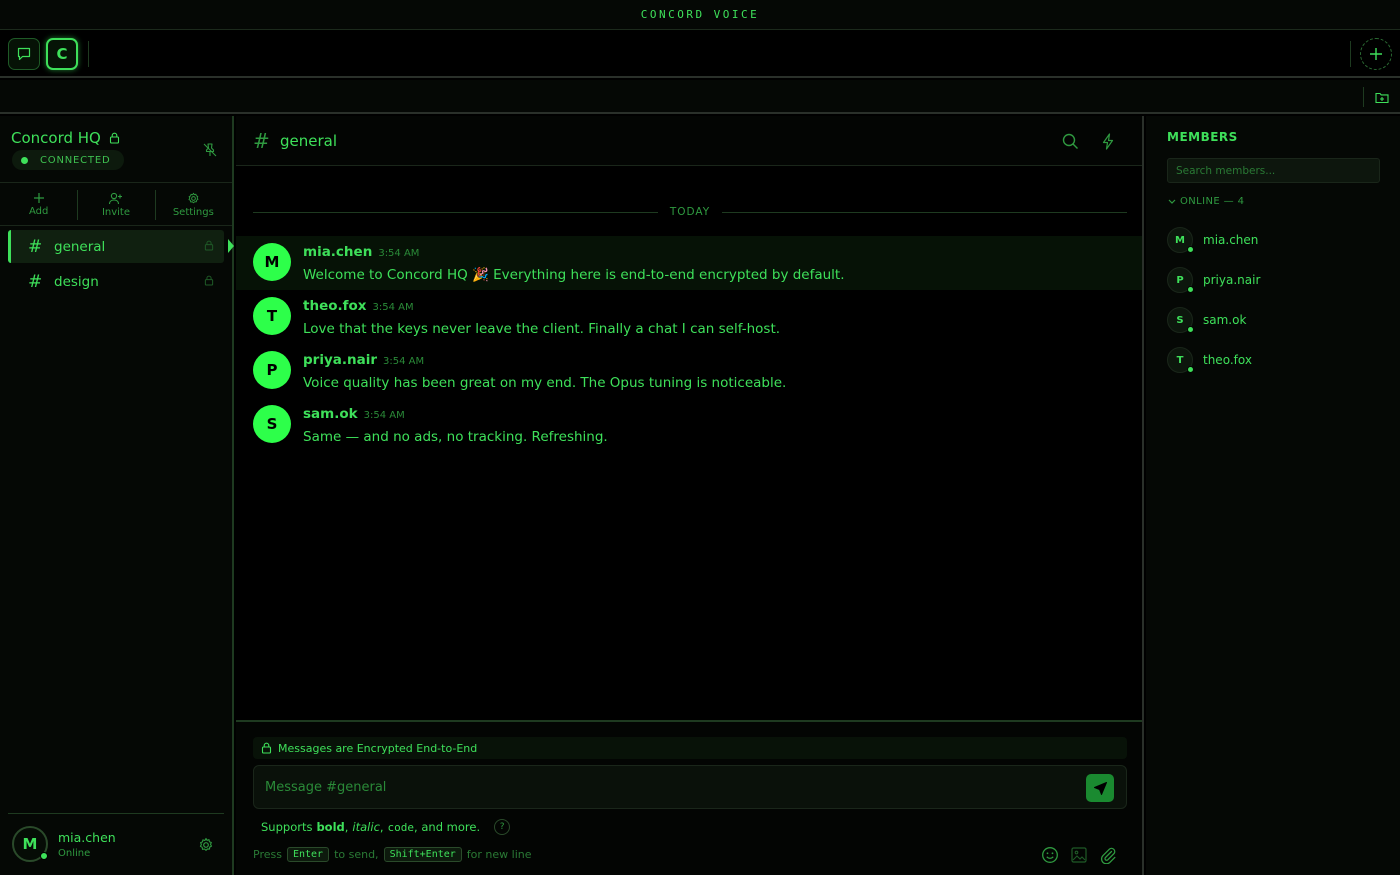 This screenshot has height=875, width=1400. Describe the element at coordinates (65, 138) in the screenshot. I see `server-name: Concord HQ` at that location.